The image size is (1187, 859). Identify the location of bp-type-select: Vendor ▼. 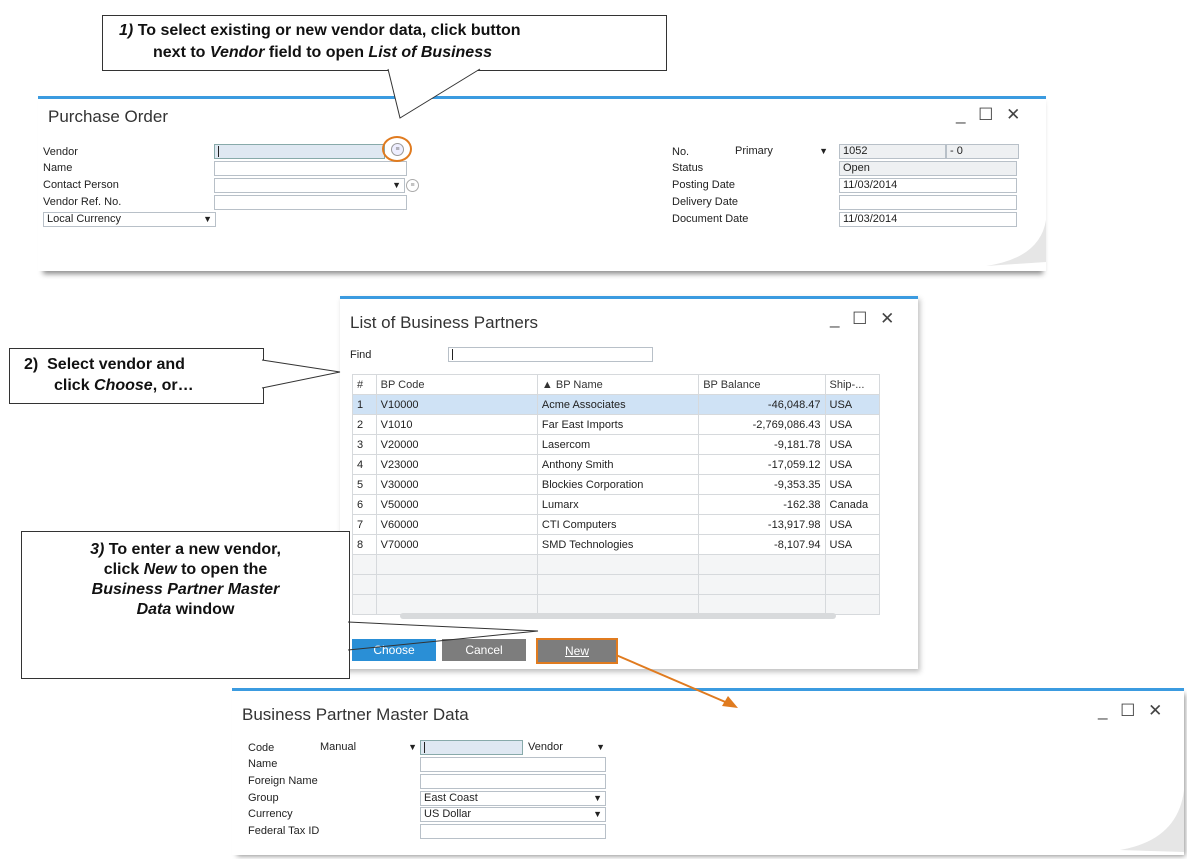
(566, 747).